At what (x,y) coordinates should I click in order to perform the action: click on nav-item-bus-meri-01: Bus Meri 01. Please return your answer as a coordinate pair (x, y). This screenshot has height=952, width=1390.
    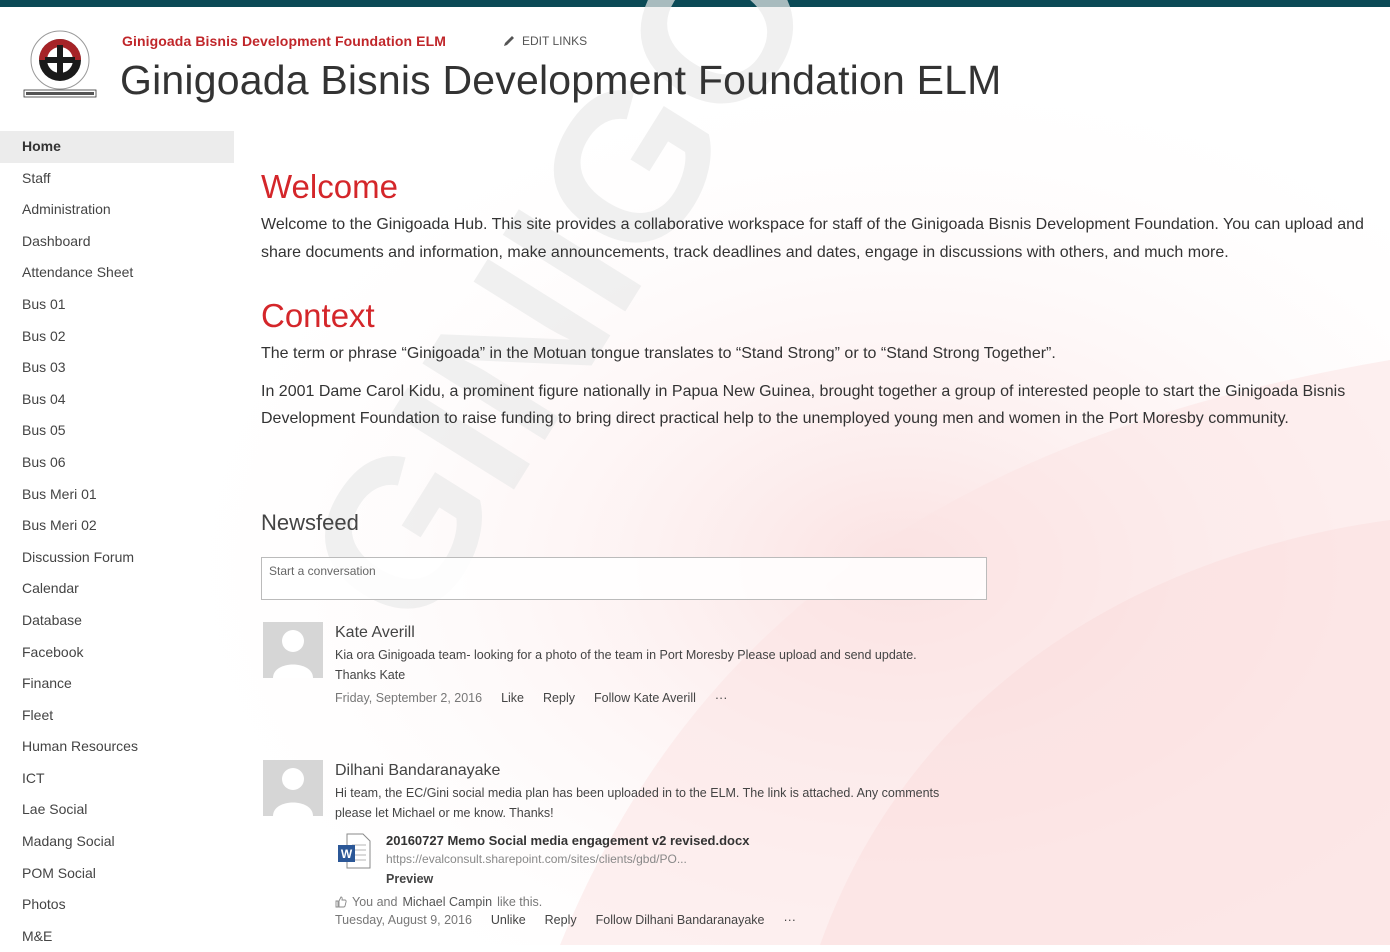
    Looking at the image, I should click on (117, 495).